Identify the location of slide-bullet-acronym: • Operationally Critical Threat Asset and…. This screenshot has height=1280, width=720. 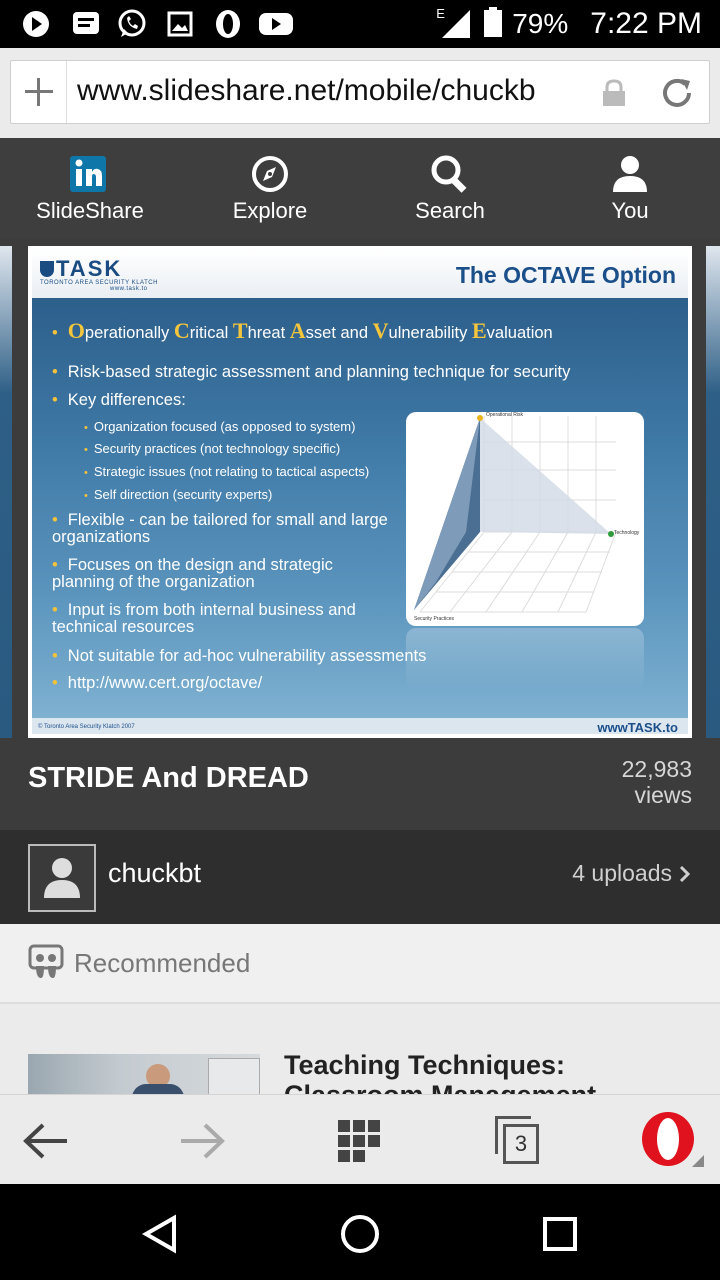
(302, 330).